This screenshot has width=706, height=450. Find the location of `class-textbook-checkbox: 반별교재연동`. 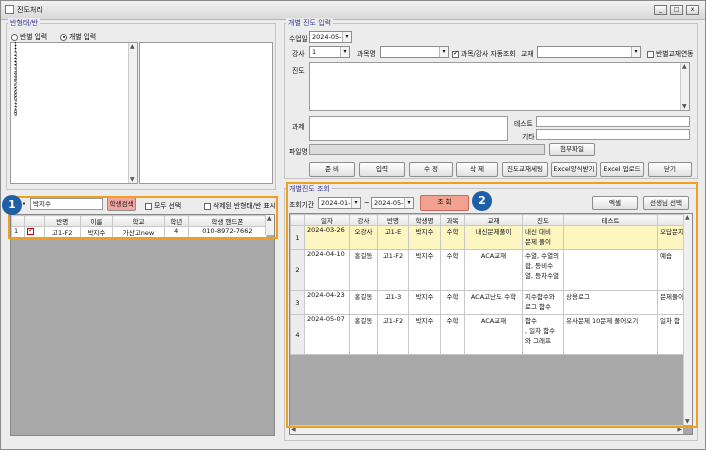

class-textbook-checkbox: 반별교재연동 is located at coordinates (670, 53).